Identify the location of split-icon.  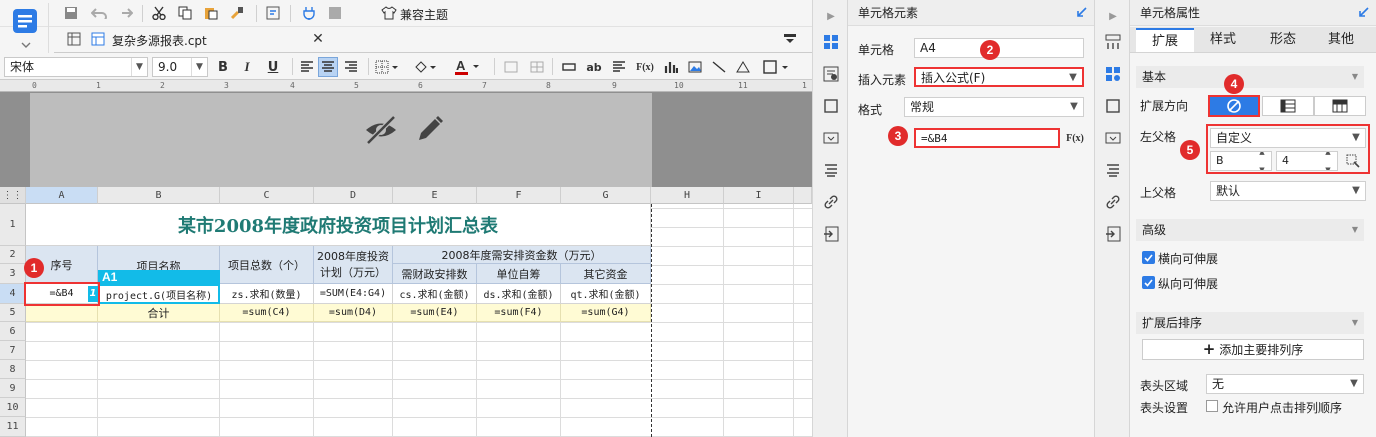
(537, 67).